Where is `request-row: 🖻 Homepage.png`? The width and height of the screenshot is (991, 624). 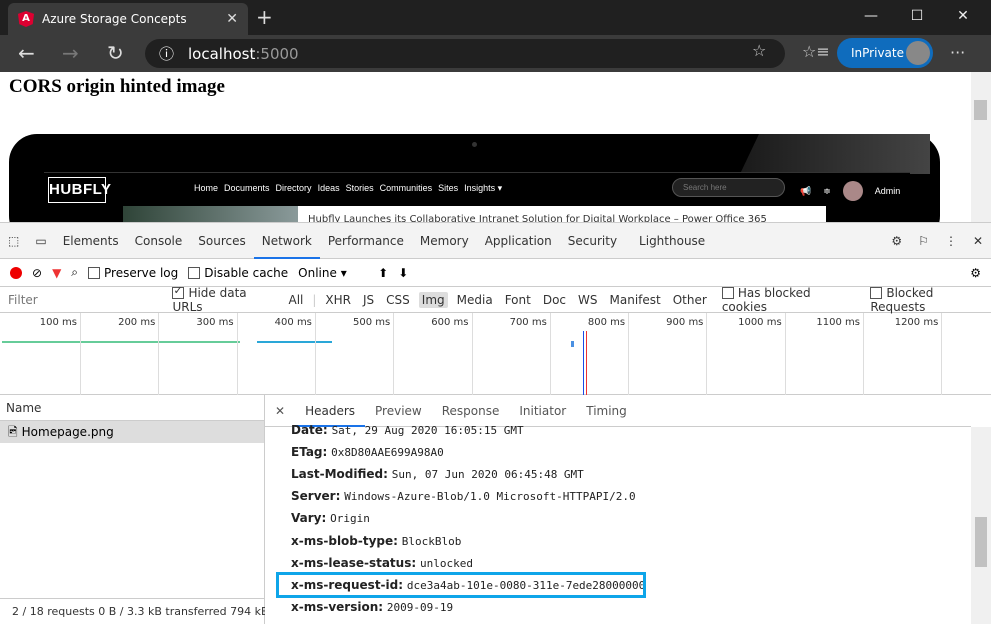 request-row: 🖻 Homepage.png is located at coordinates (132, 432).